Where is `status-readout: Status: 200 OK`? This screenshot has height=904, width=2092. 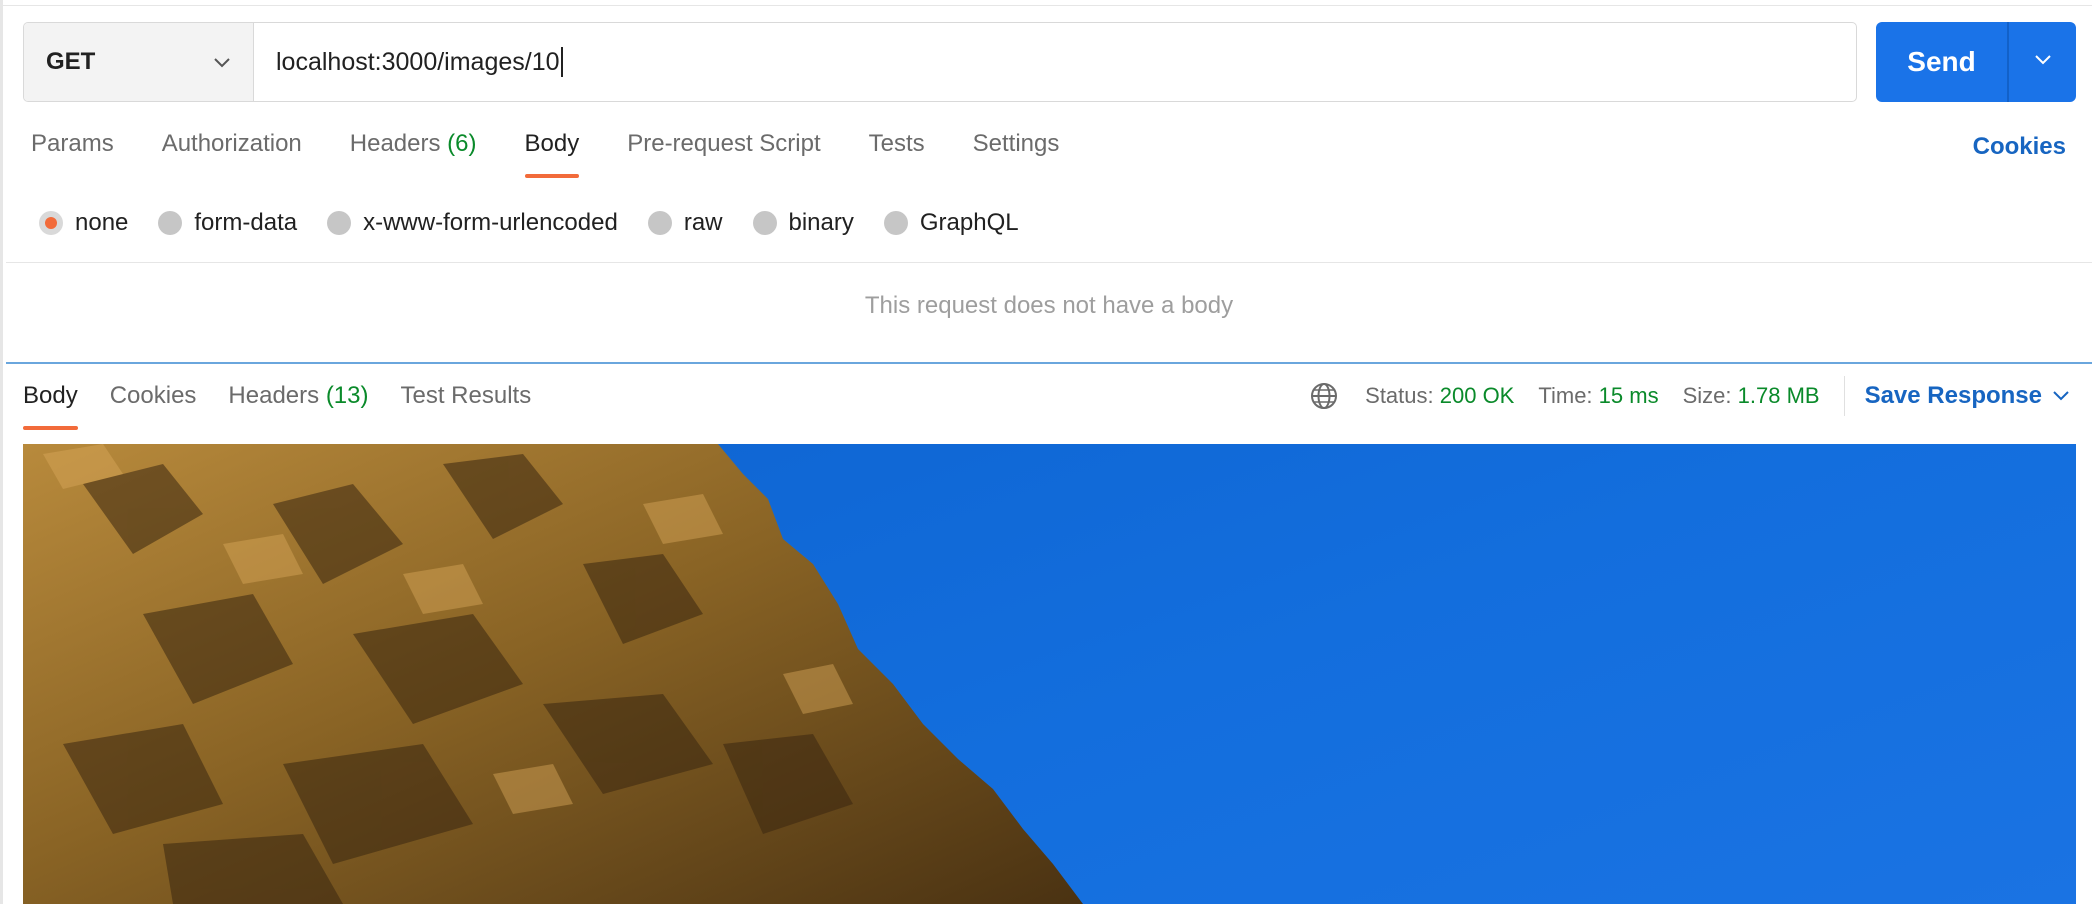 status-readout: Status: 200 OK is located at coordinates (1439, 396).